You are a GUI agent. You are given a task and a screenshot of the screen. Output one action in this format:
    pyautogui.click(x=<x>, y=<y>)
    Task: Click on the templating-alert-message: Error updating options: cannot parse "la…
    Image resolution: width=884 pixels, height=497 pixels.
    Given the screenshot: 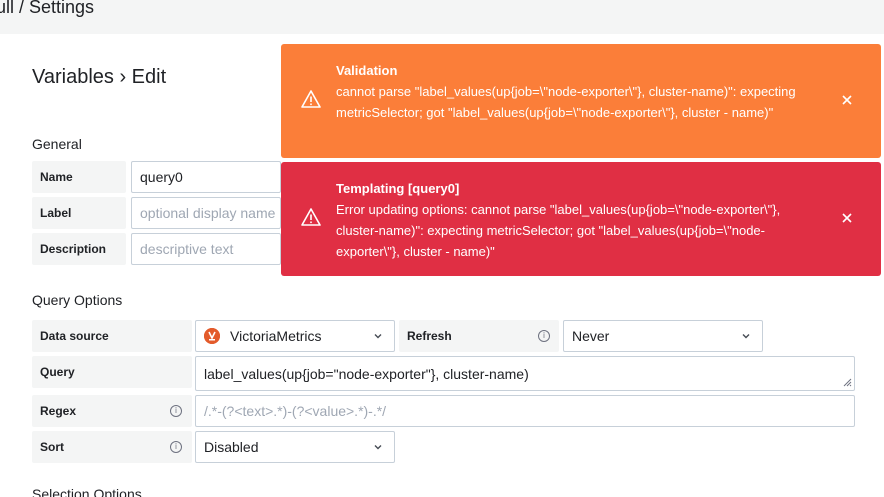 What is the action you would take?
    pyautogui.click(x=558, y=230)
    